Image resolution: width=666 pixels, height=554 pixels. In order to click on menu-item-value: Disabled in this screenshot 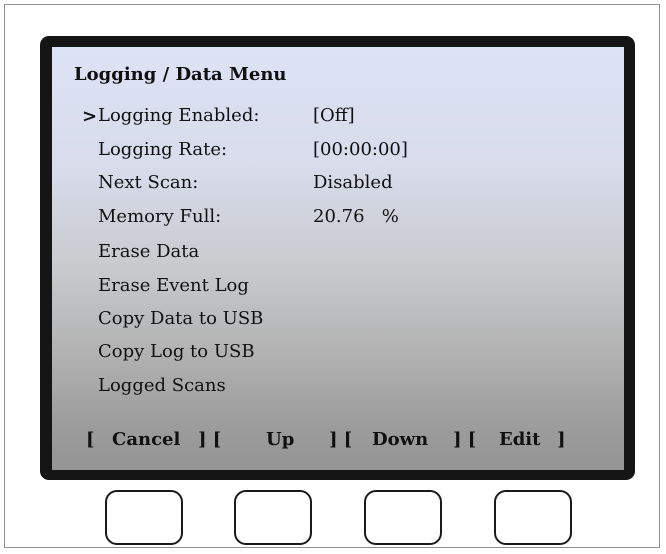, I will do `click(353, 182)`.